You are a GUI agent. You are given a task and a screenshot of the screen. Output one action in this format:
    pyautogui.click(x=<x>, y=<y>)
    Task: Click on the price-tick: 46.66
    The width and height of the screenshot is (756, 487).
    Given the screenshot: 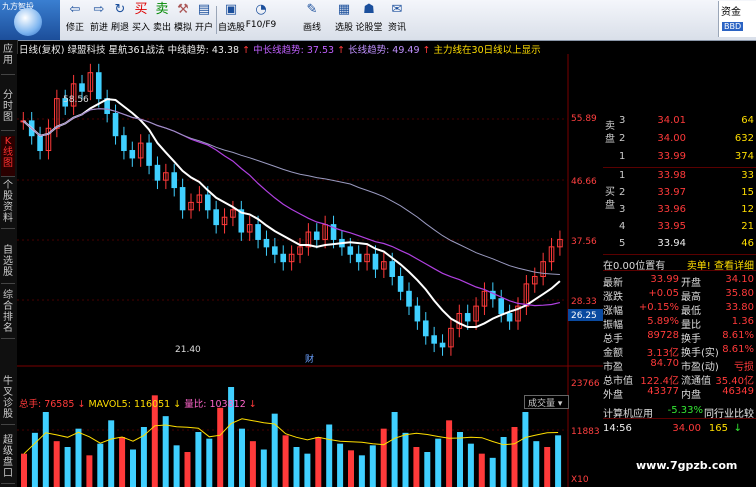 What is the action you would take?
    pyautogui.click(x=584, y=182)
    